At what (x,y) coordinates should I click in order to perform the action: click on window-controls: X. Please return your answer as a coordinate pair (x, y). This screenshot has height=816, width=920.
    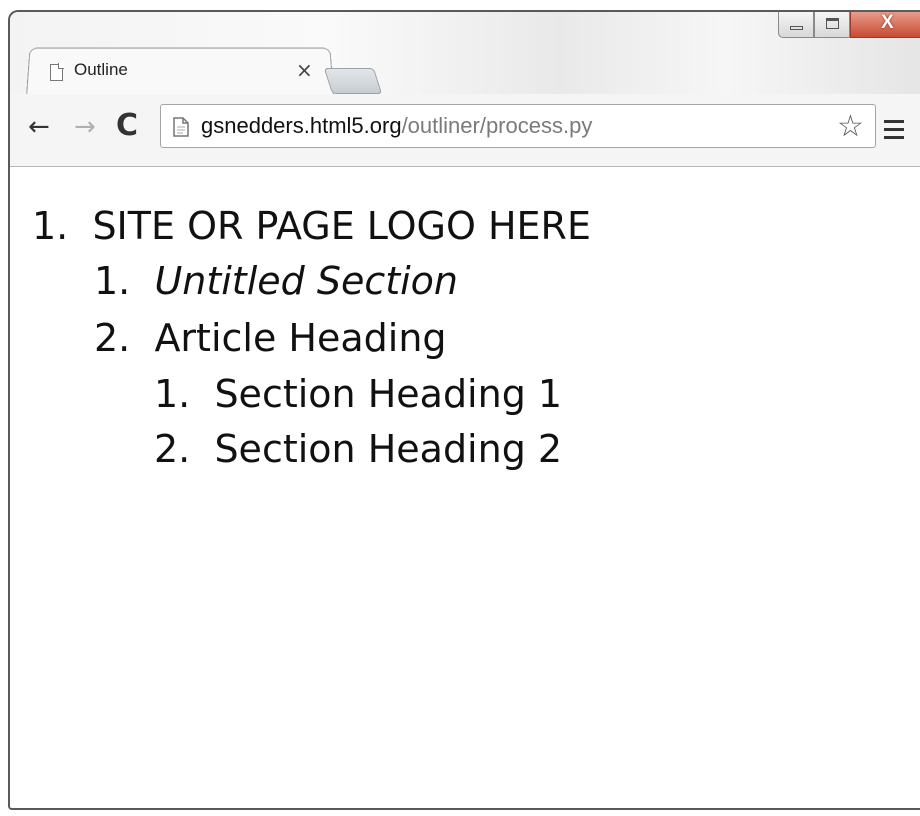
    Looking at the image, I should click on (849, 26).